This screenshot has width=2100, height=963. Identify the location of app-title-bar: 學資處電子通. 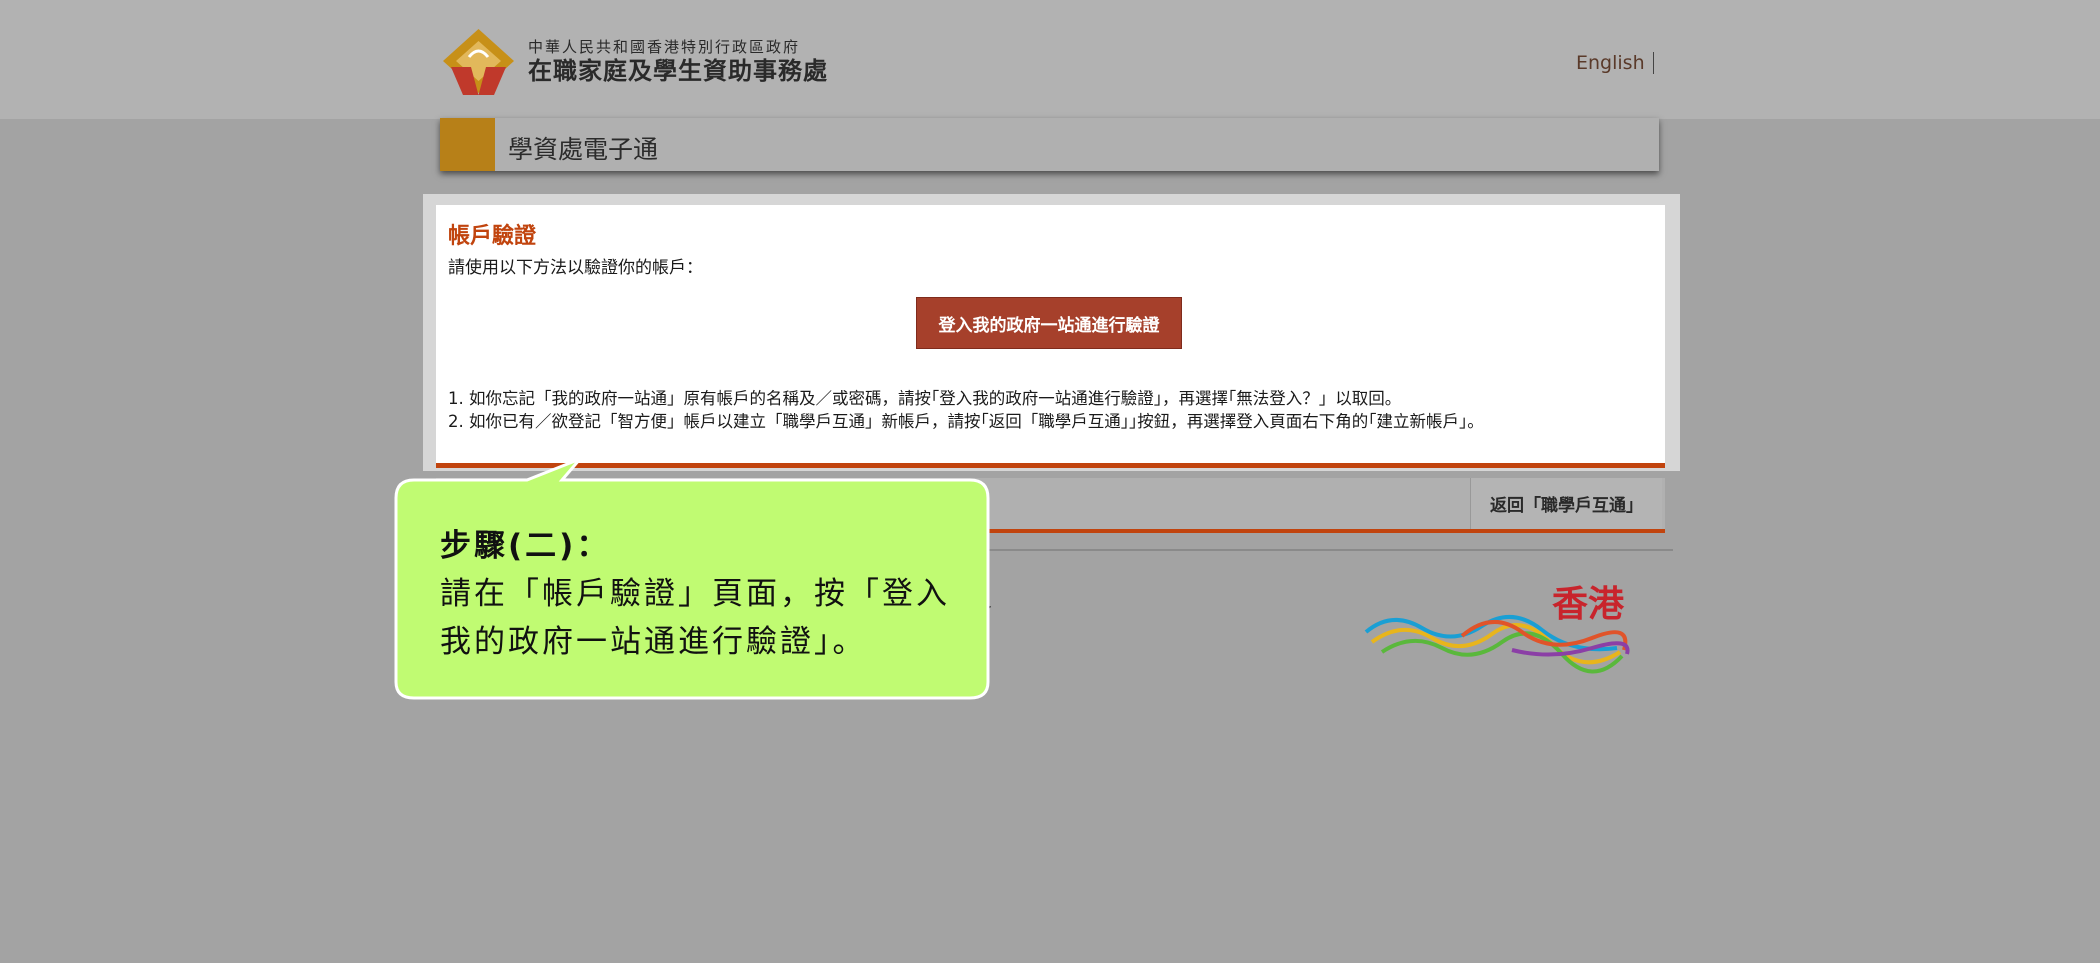
(1049, 144).